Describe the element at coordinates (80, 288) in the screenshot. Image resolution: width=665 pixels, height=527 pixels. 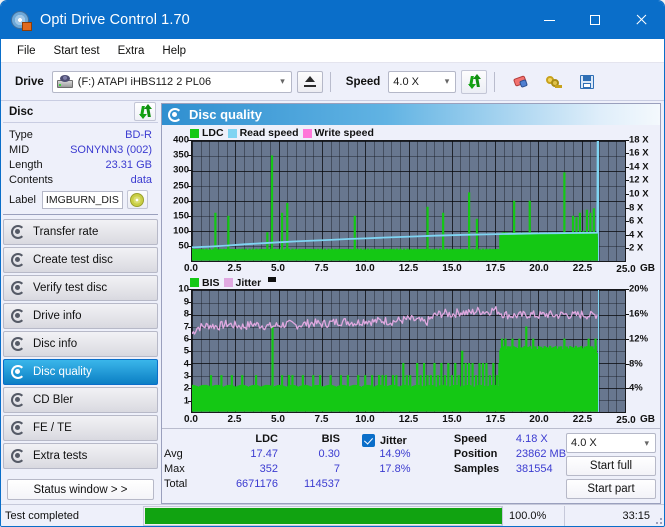
I see `sidebar-item-verify-test-disc: Verify test disc` at that location.